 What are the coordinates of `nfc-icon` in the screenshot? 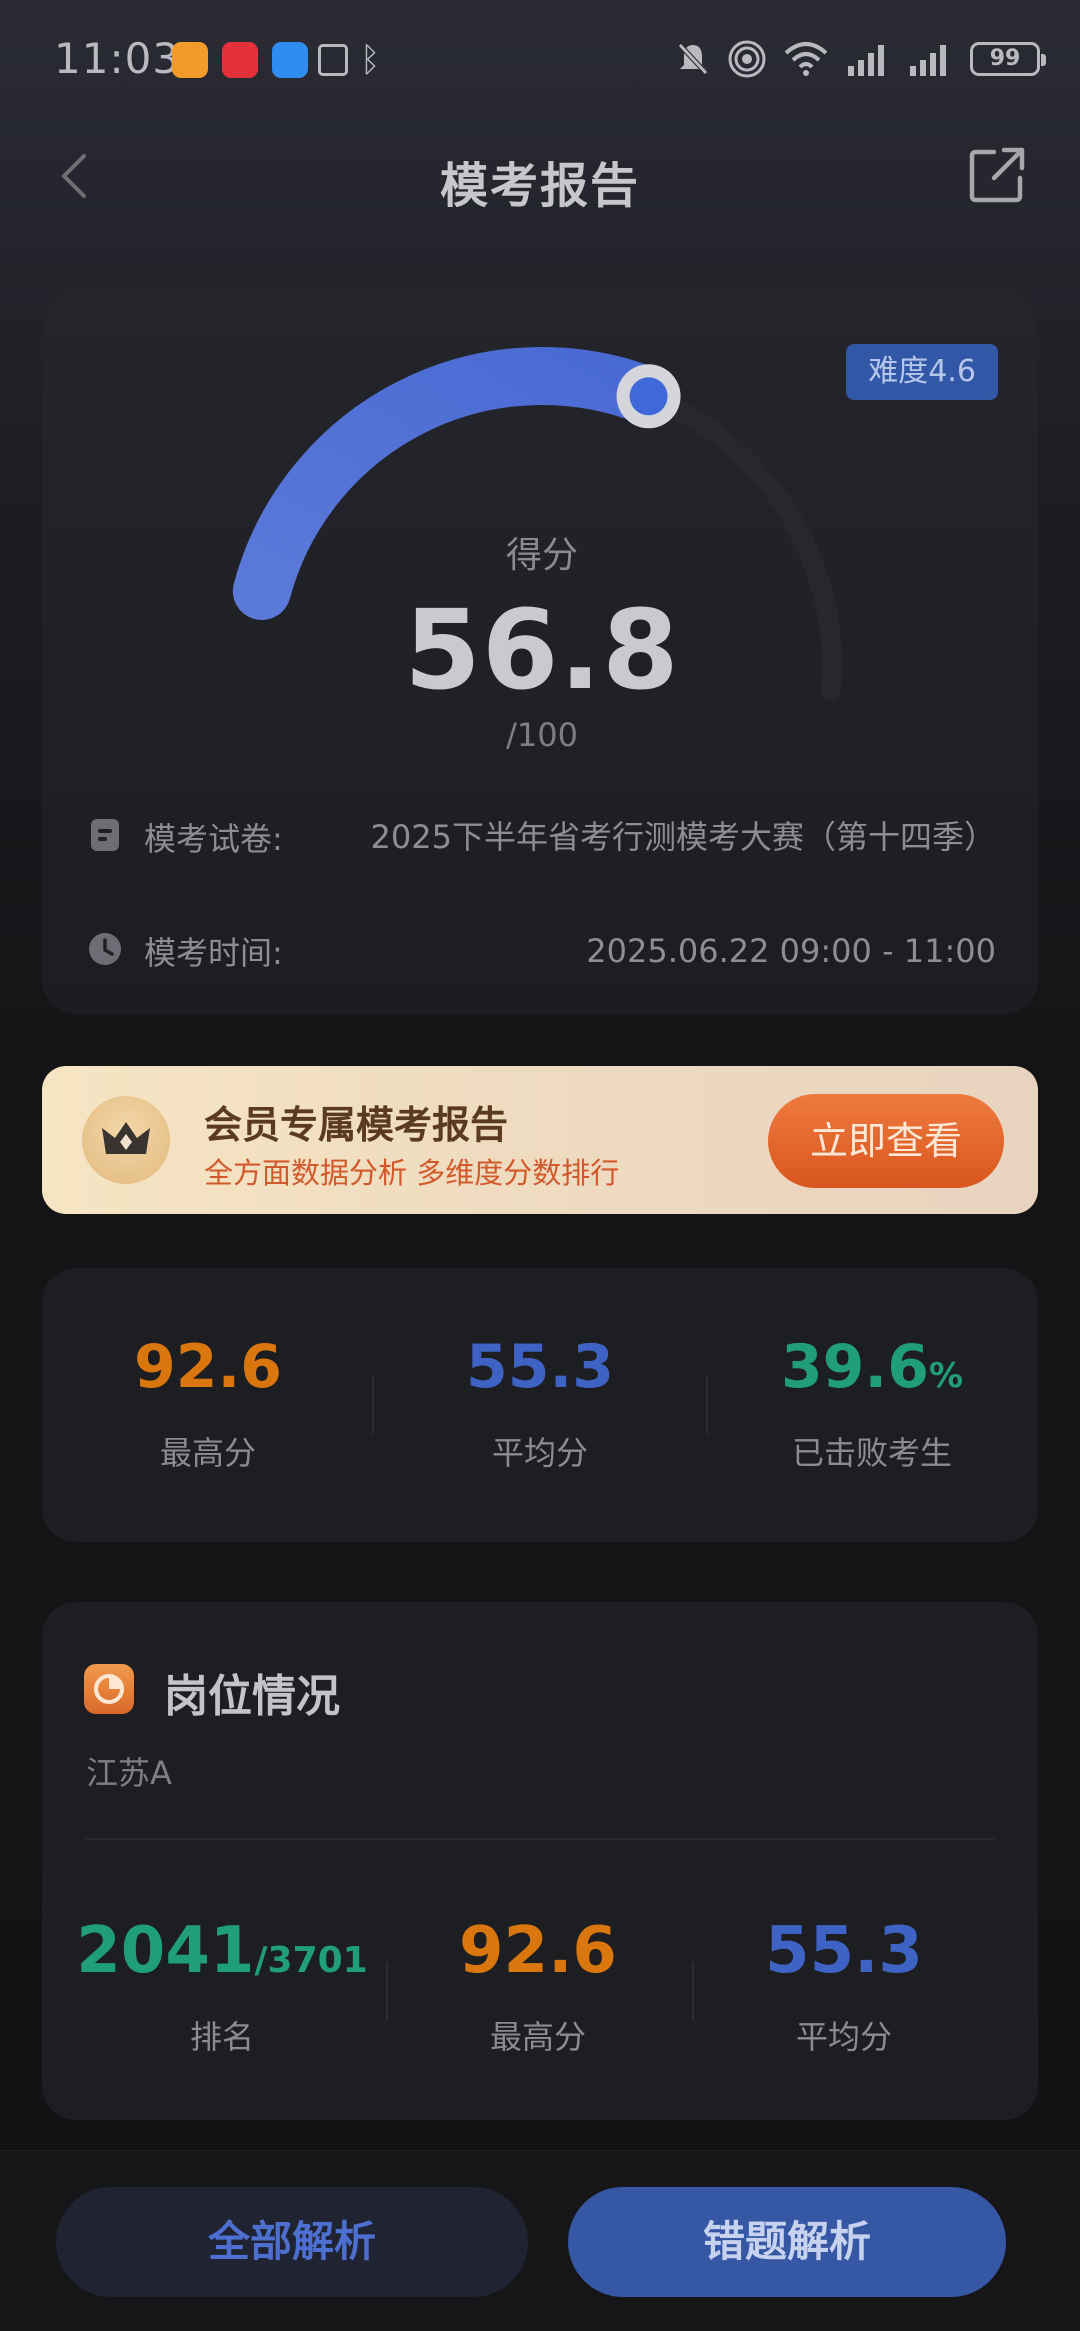 It's located at (333, 60).